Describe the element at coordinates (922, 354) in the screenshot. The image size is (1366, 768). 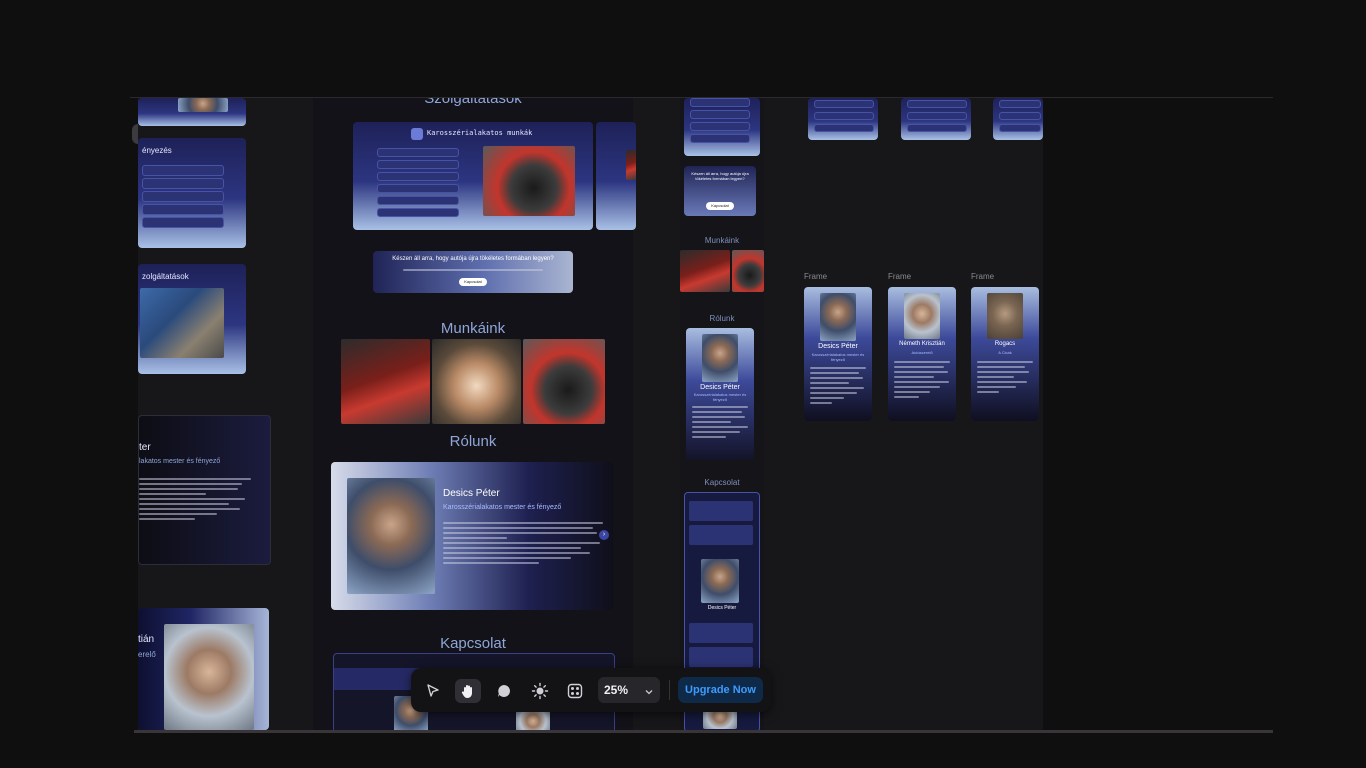
I see `team-card-2: Németh Krisztián Autószerelő` at that location.